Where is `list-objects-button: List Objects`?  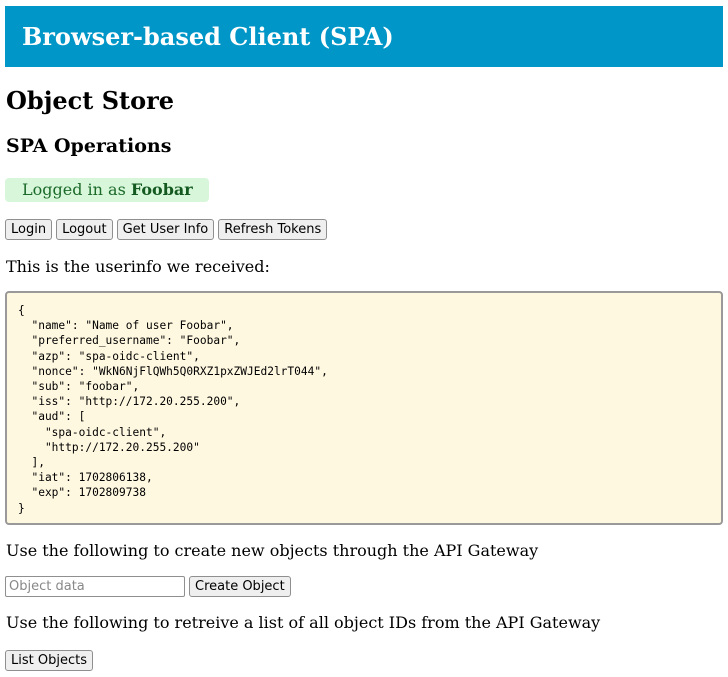 list-objects-button: List Objects is located at coordinates (49, 660).